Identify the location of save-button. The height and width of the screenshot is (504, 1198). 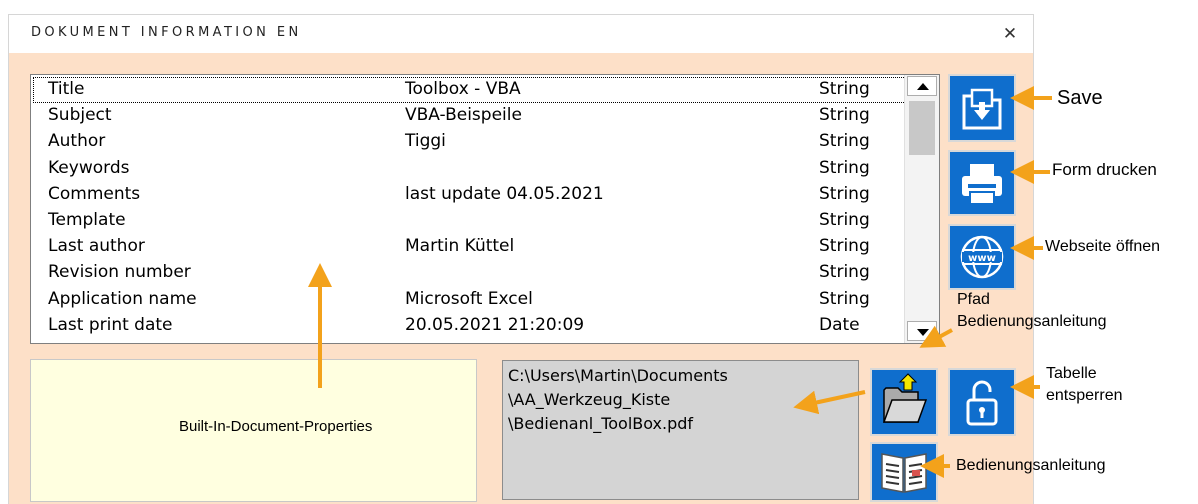
(982, 108).